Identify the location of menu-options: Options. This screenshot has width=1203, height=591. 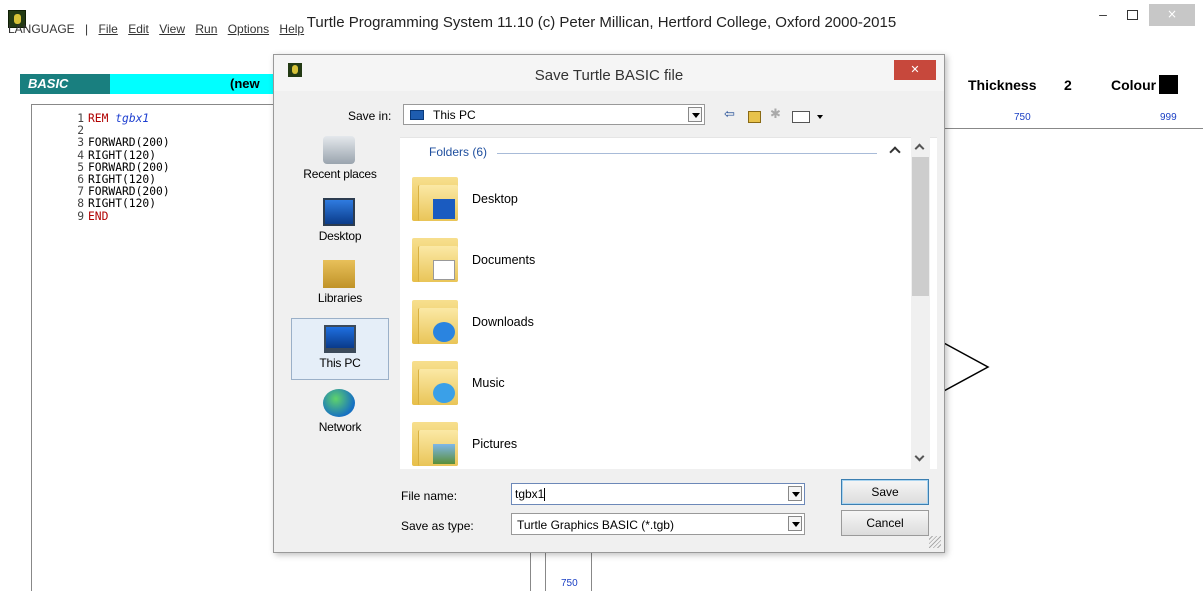
(248, 29).